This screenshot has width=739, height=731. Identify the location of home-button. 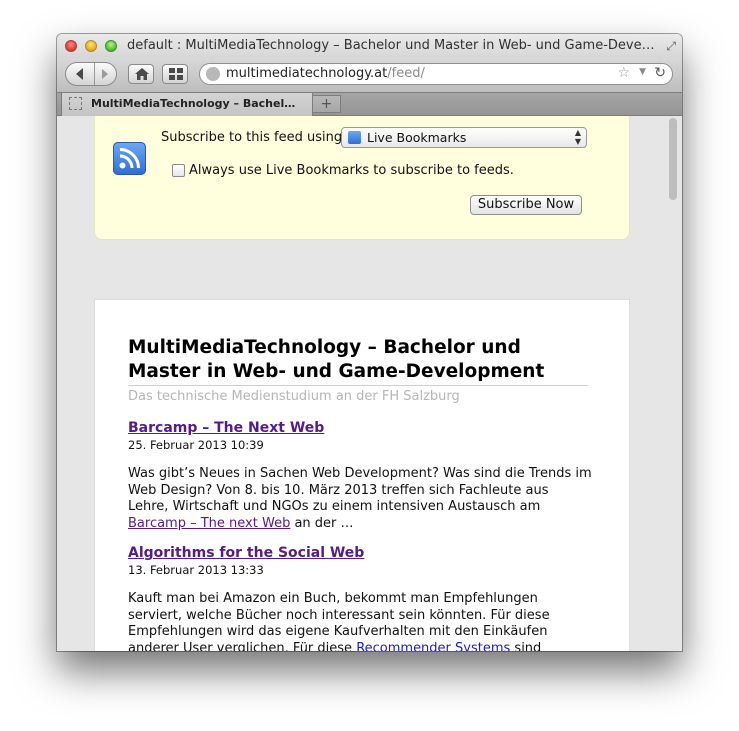
(141, 74).